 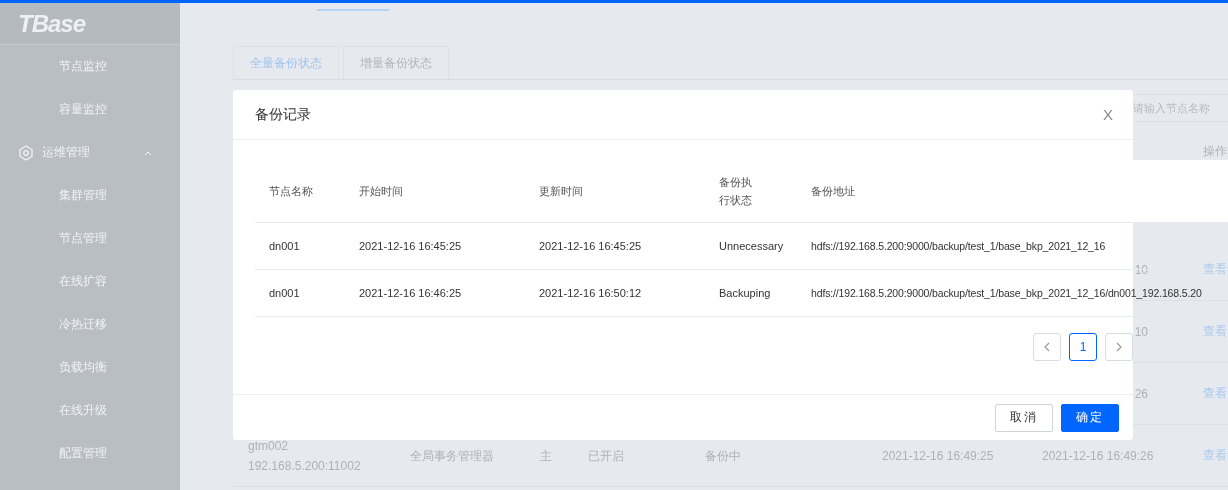 I want to click on chevron-right-icon, so click(x=1119, y=347).